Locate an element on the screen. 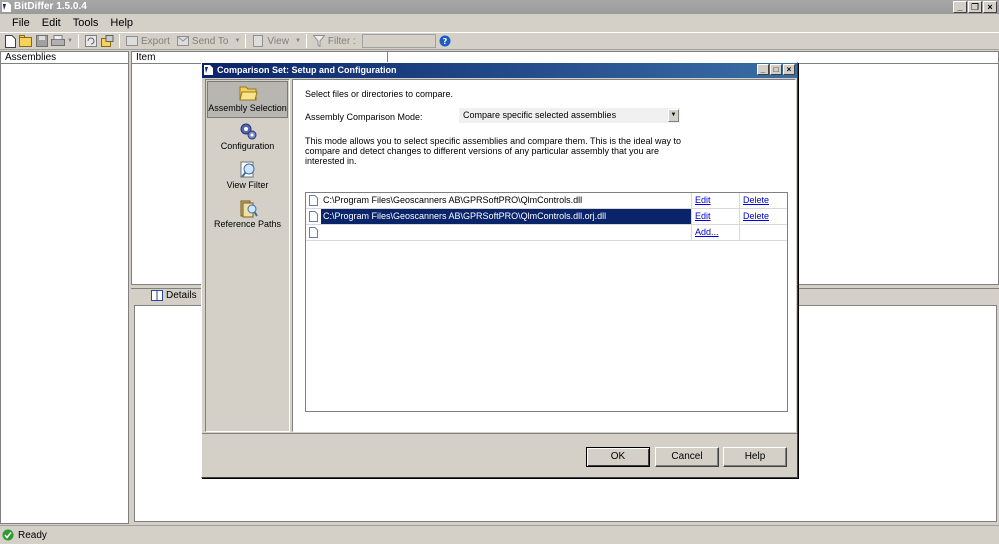  ready-check-icon is located at coordinates (8, 535).